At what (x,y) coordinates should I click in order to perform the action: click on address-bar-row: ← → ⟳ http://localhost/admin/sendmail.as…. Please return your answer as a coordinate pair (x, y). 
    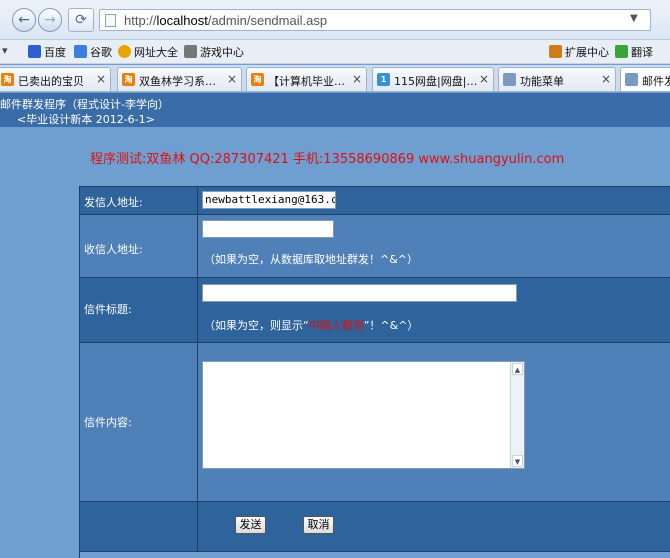
    Looking at the image, I should click on (335, 20).